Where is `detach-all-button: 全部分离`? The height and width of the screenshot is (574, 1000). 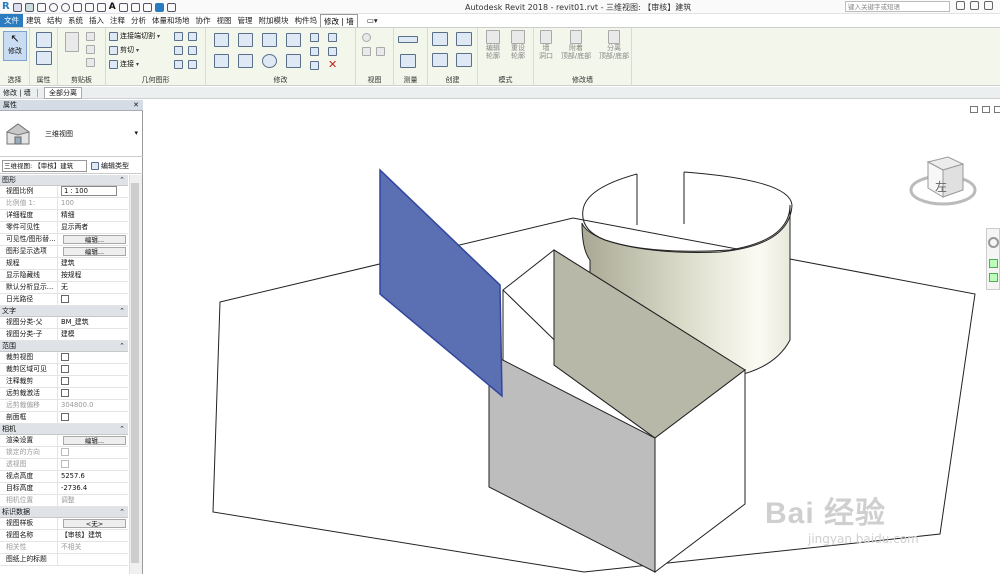 detach-all-button: 全部分离 is located at coordinates (63, 93).